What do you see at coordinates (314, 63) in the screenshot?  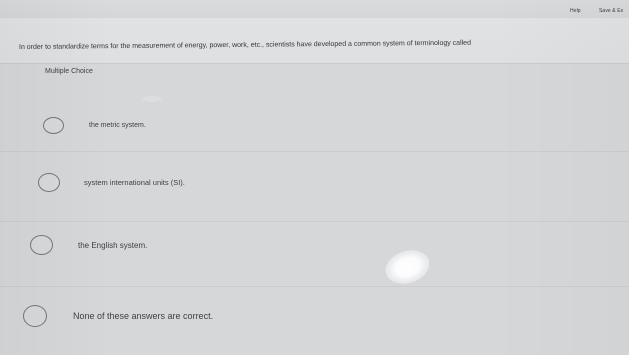 I see `panel-divider` at bounding box center [314, 63].